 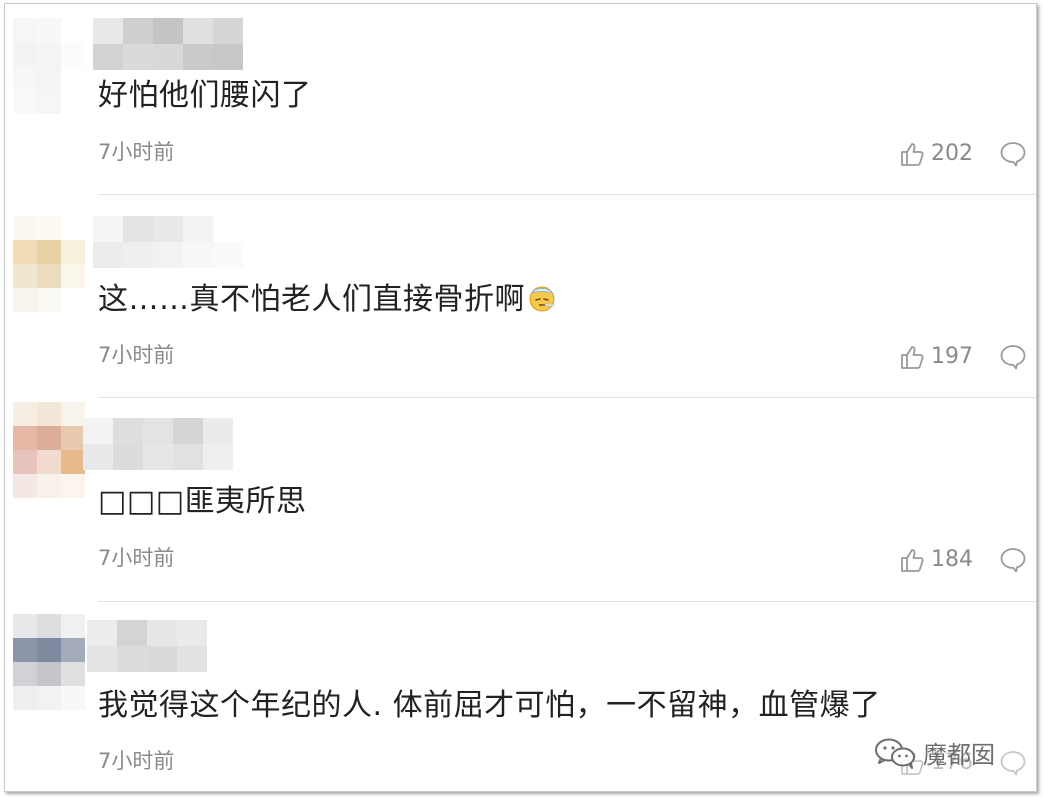 What do you see at coordinates (952, 559) in the screenshot?
I see `like-count: 184` at bounding box center [952, 559].